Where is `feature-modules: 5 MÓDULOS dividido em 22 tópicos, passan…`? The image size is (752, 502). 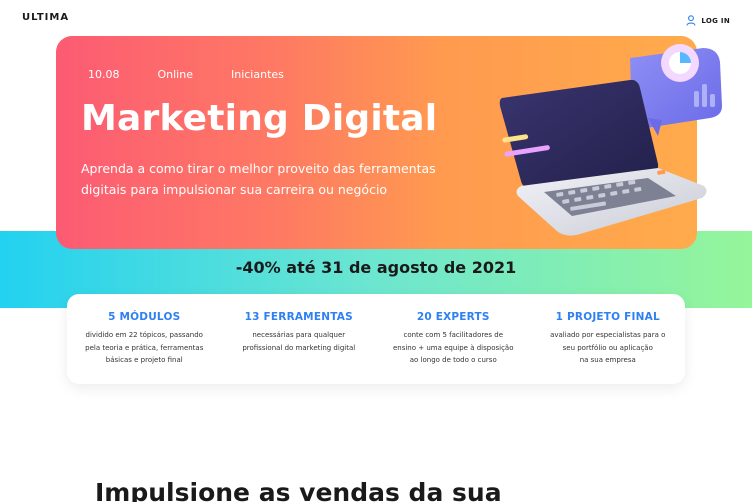
feature-modules: 5 MÓDULOS dividido em 22 tópicos, passan… is located at coordinates (144, 339).